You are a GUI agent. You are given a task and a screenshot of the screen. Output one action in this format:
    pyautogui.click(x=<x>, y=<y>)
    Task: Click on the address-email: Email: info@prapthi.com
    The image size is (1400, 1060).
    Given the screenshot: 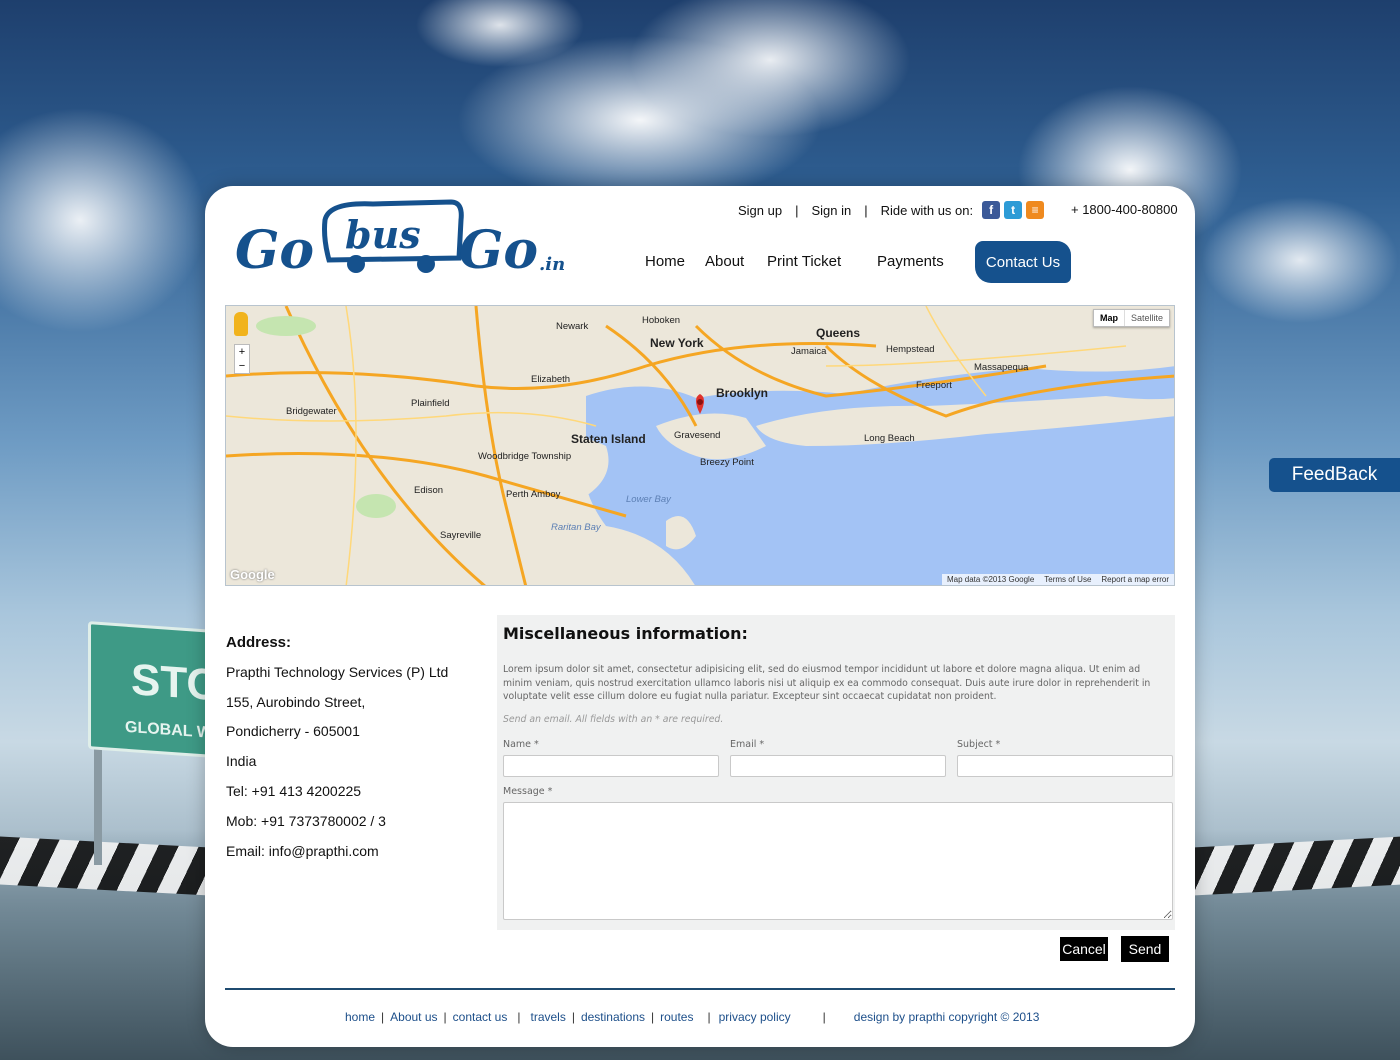 What is the action you would take?
    pyautogui.click(x=302, y=850)
    